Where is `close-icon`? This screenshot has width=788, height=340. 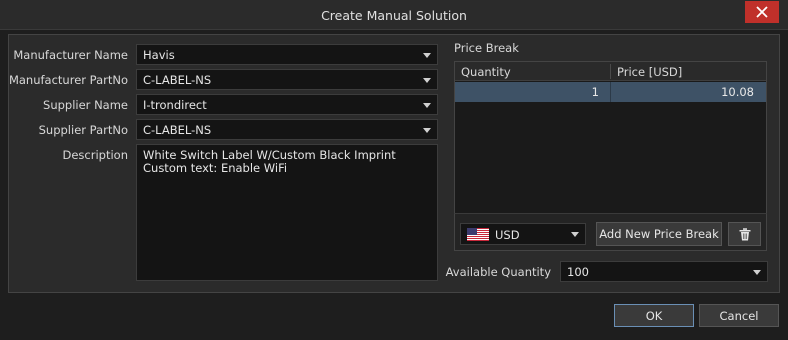 close-icon is located at coordinates (762, 12).